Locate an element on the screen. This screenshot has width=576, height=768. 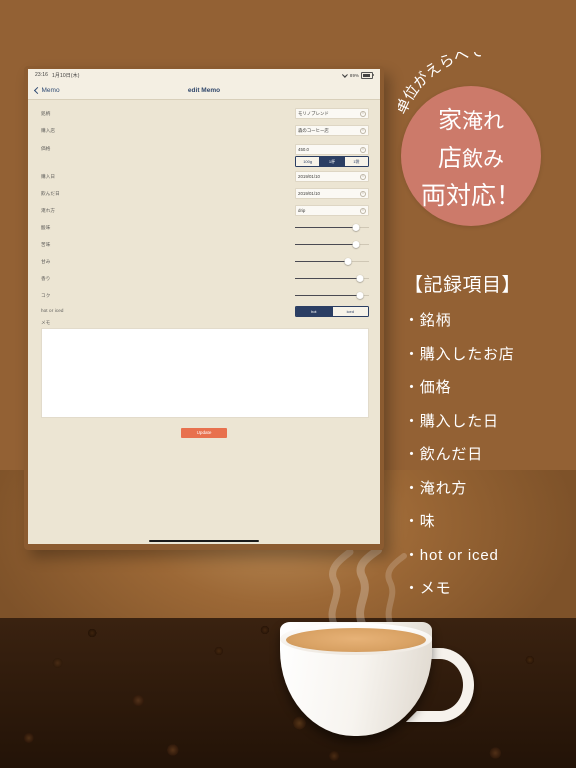
feature-item-brew-method: ・淹れ方 is located at coordinates (436, 488).